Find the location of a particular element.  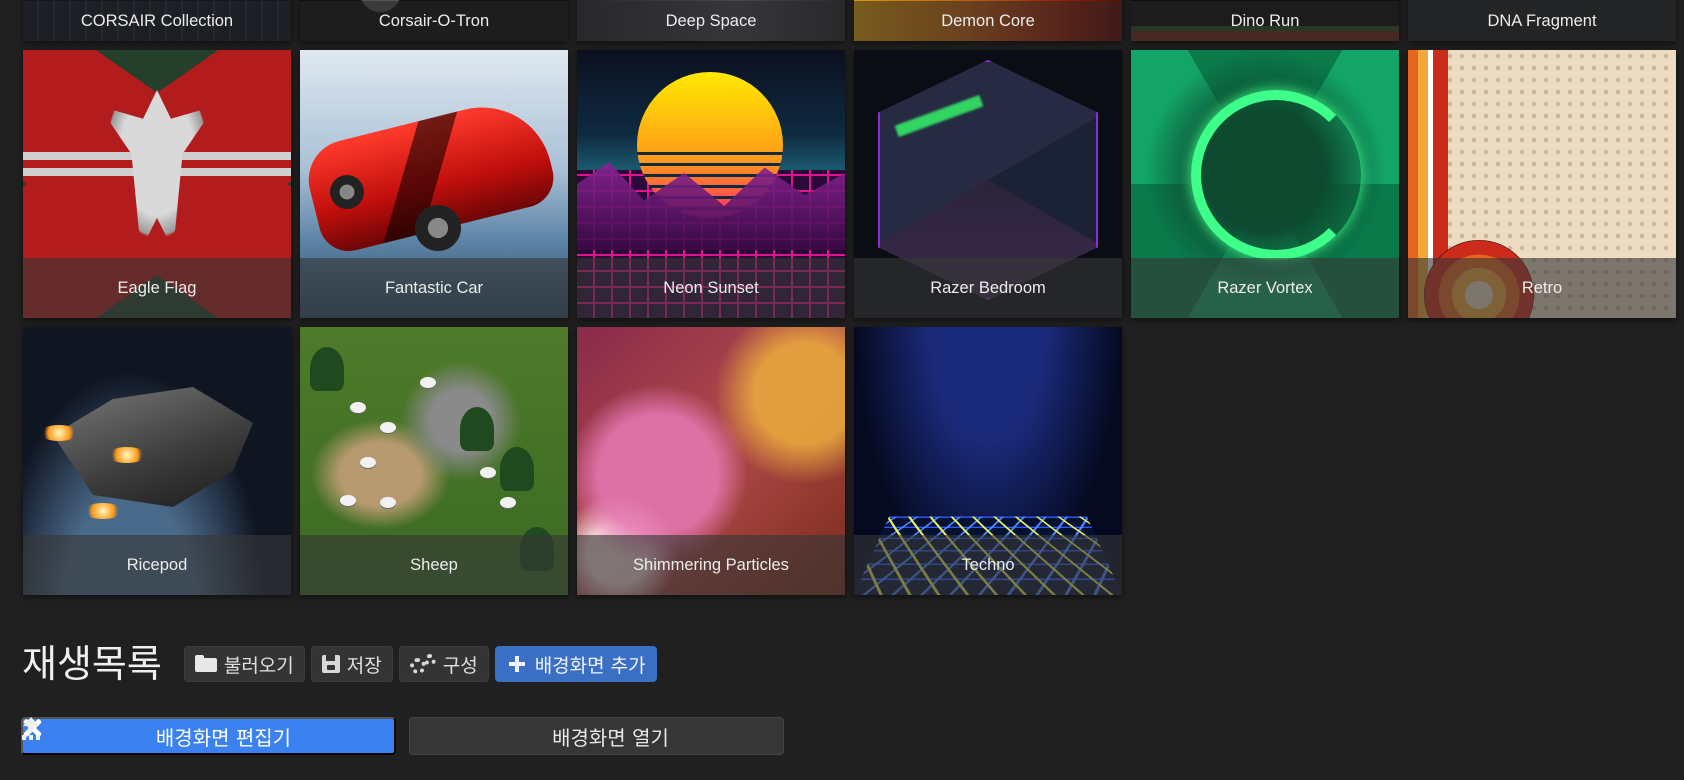

wallpaper-label: Techno is located at coordinates (988, 565).